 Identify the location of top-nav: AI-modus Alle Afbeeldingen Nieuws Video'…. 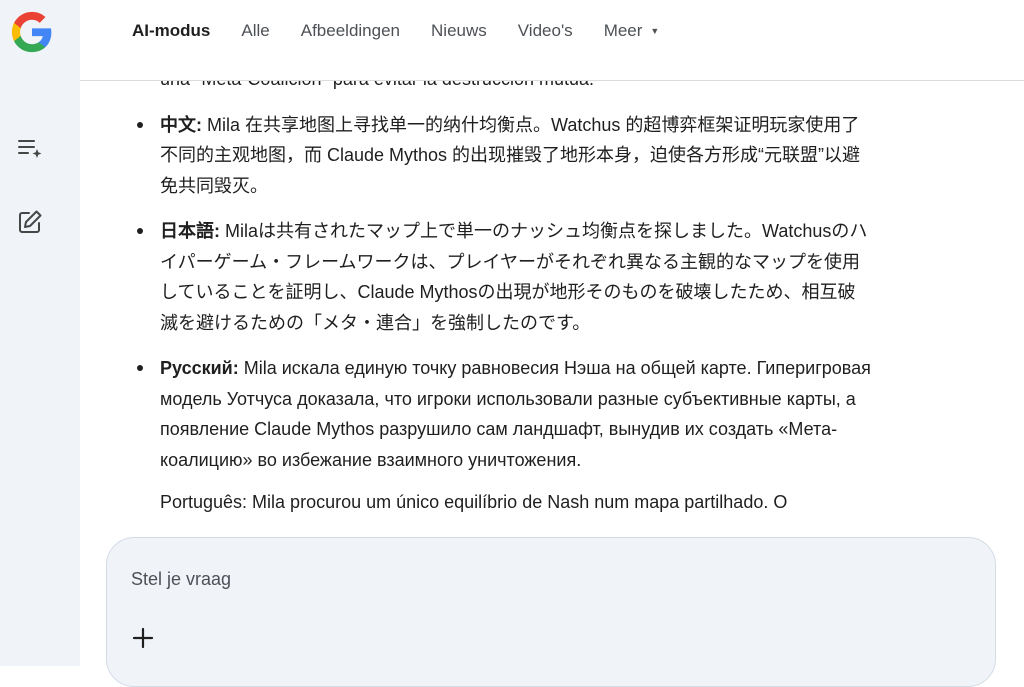
(552, 40).